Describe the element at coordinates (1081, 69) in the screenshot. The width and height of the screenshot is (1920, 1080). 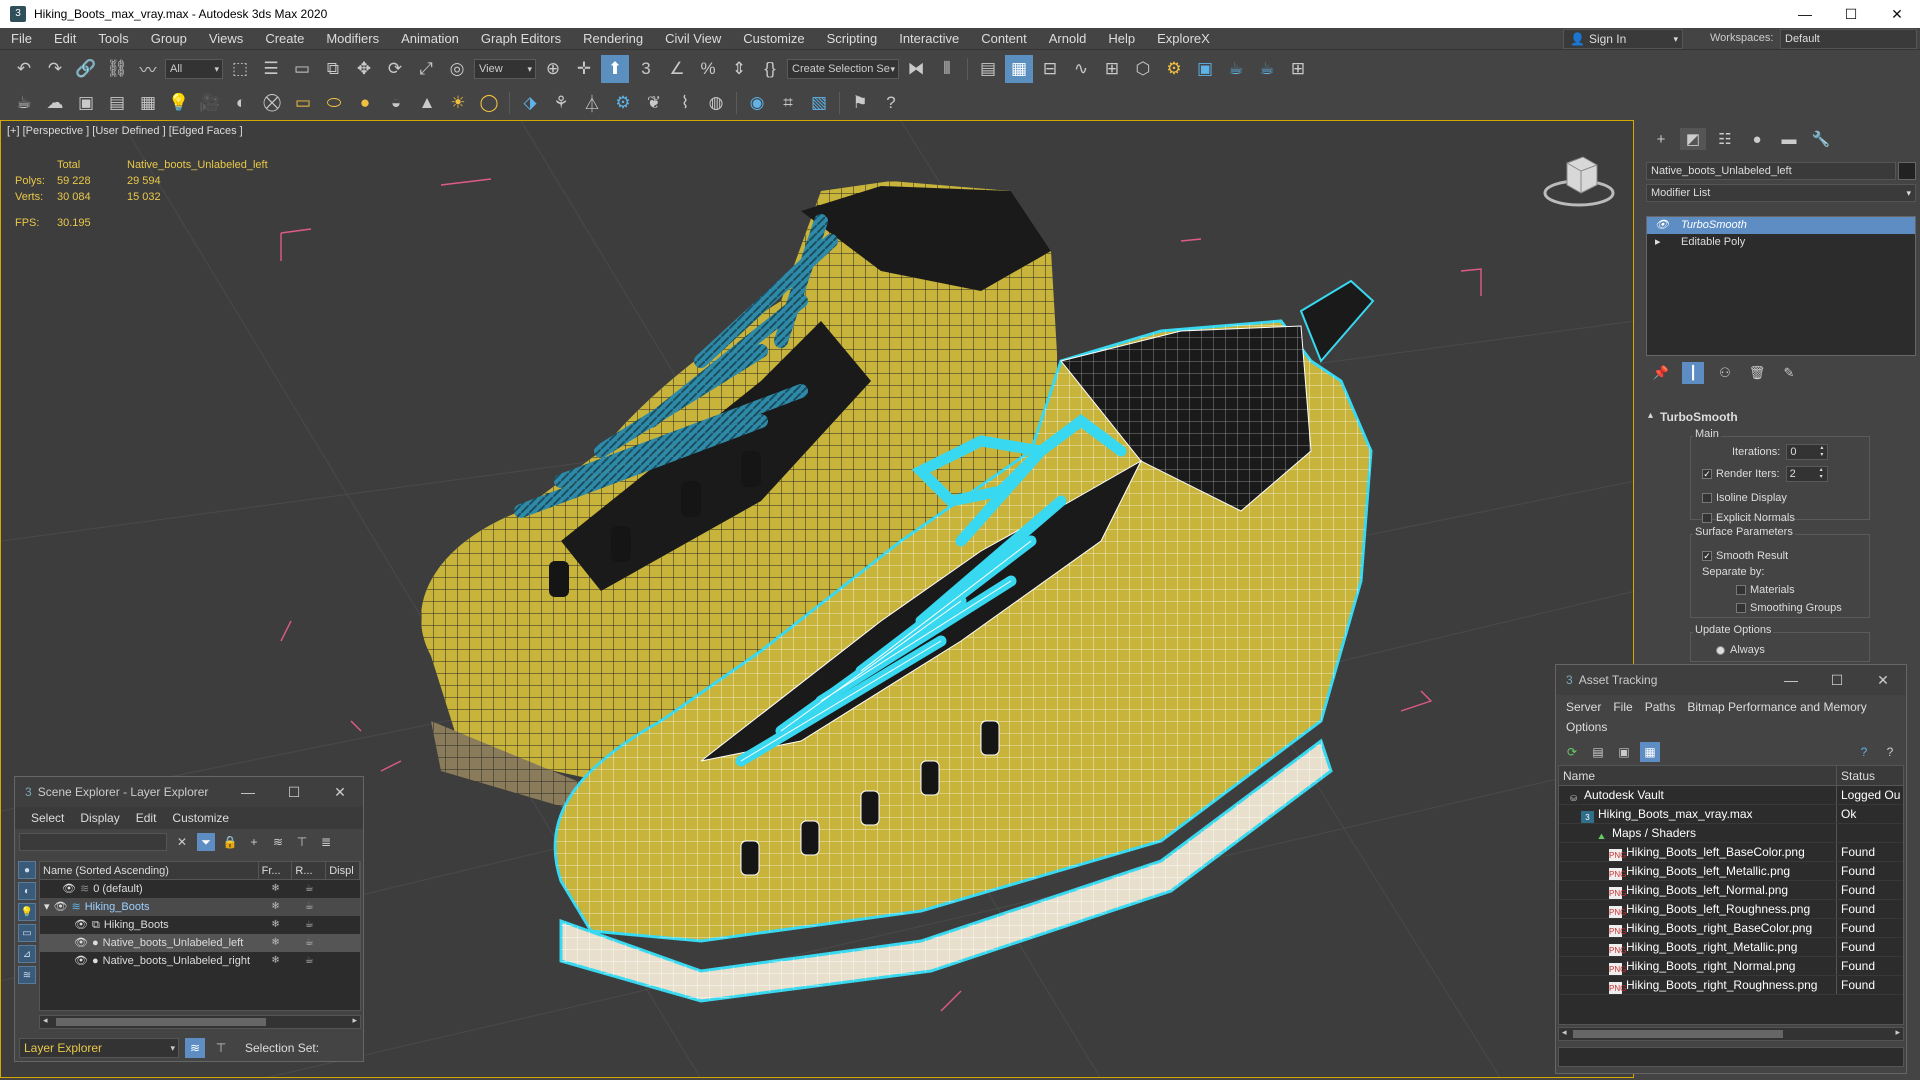
I see `curve-editor-icon: ∿` at that location.